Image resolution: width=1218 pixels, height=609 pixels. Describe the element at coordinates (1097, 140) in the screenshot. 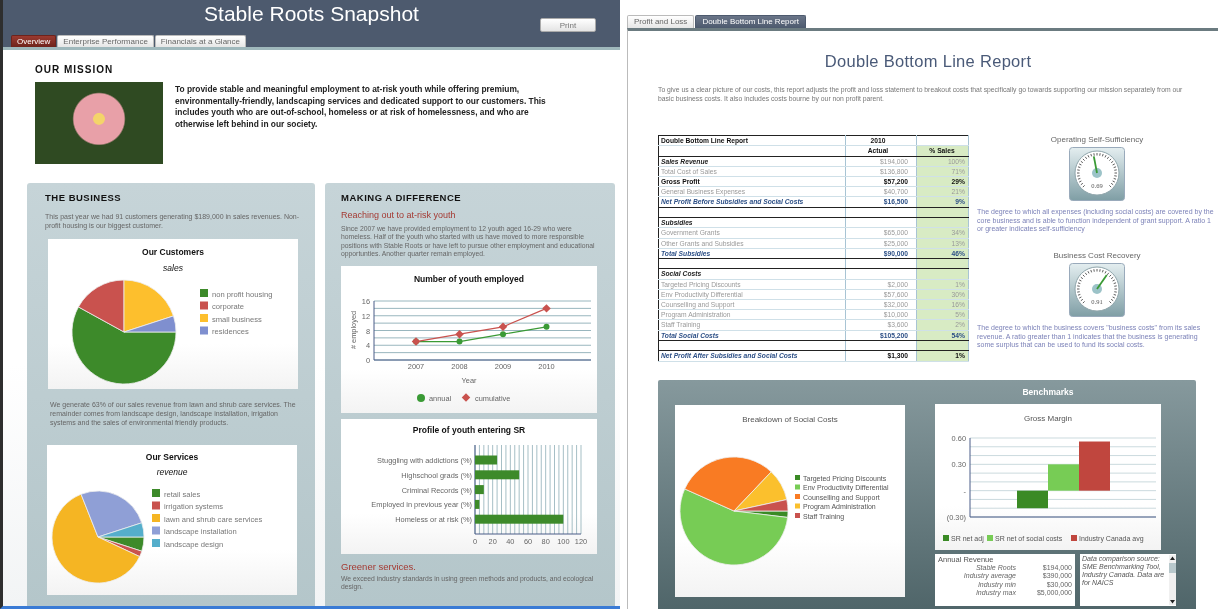

I see `gauge-title: Operating Self-Sufficiency` at that location.